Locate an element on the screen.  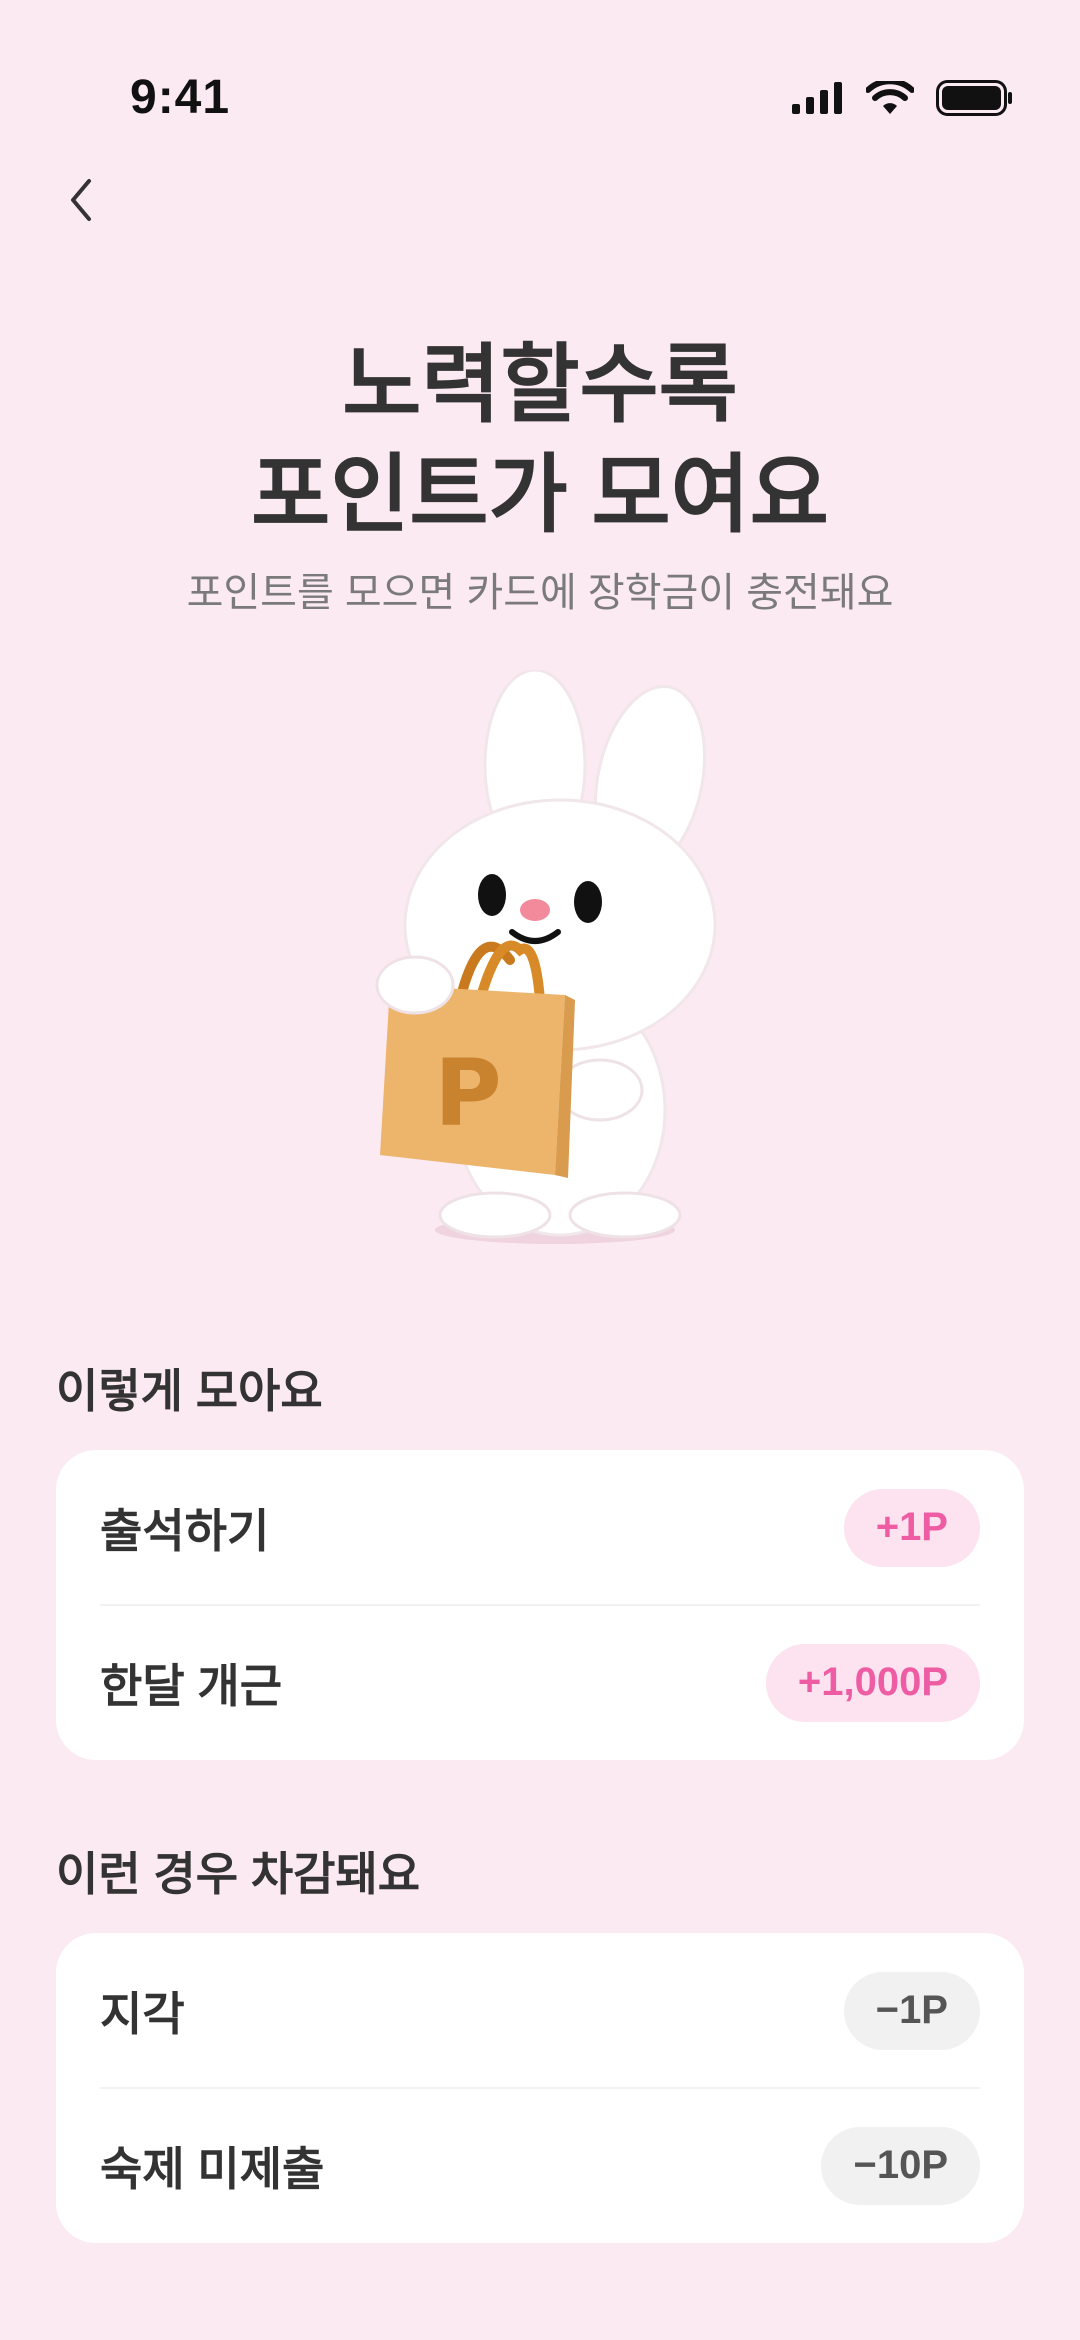
bag-letter: P is located at coordinates (467, 1093).